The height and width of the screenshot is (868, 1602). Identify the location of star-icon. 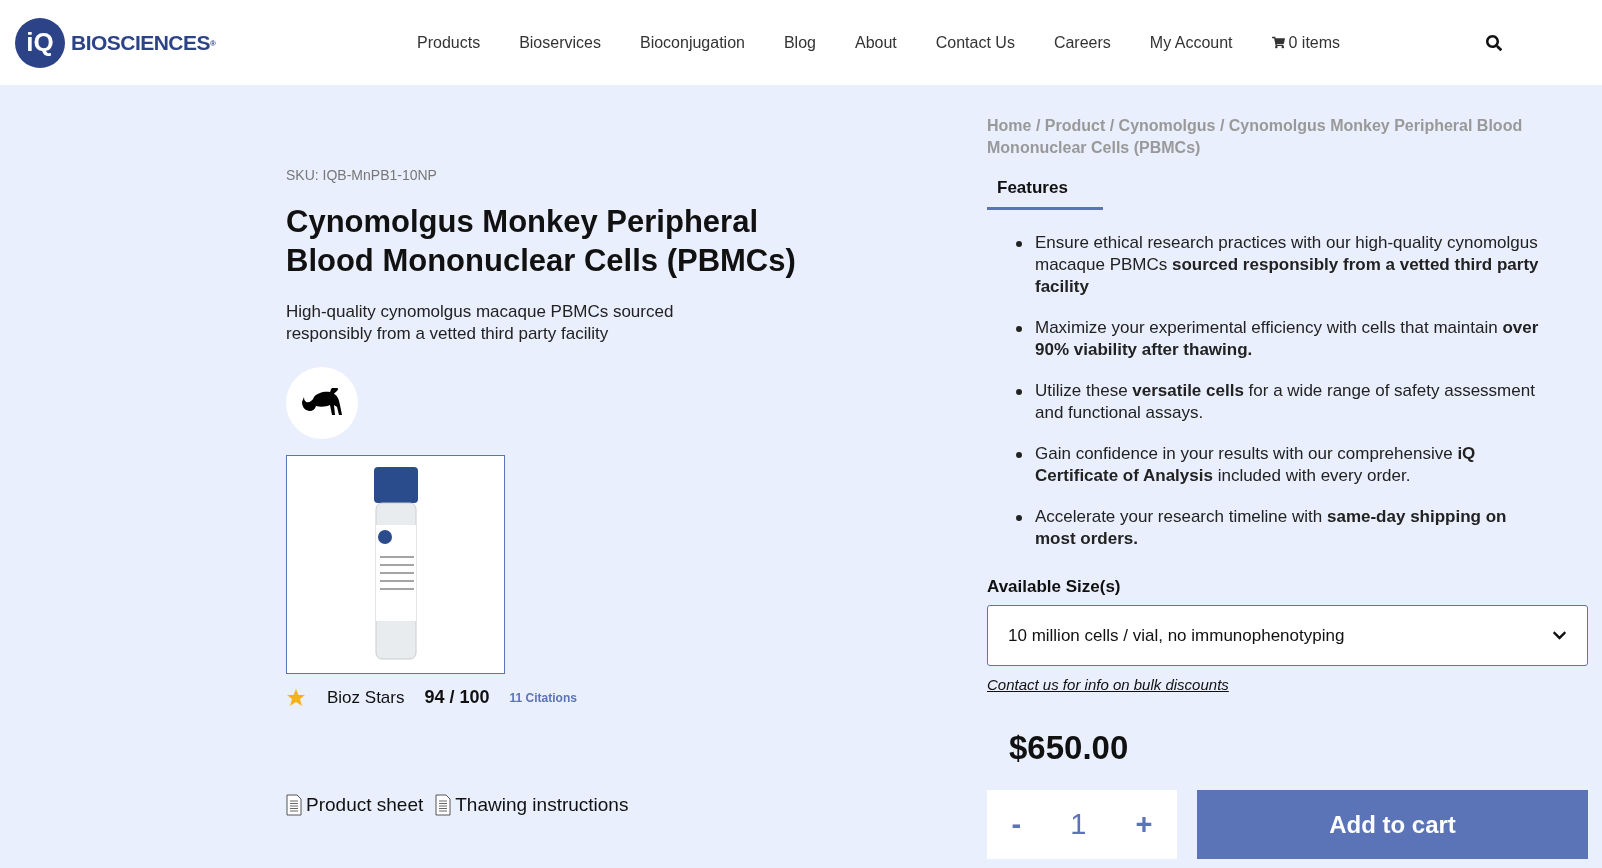
(296, 697).